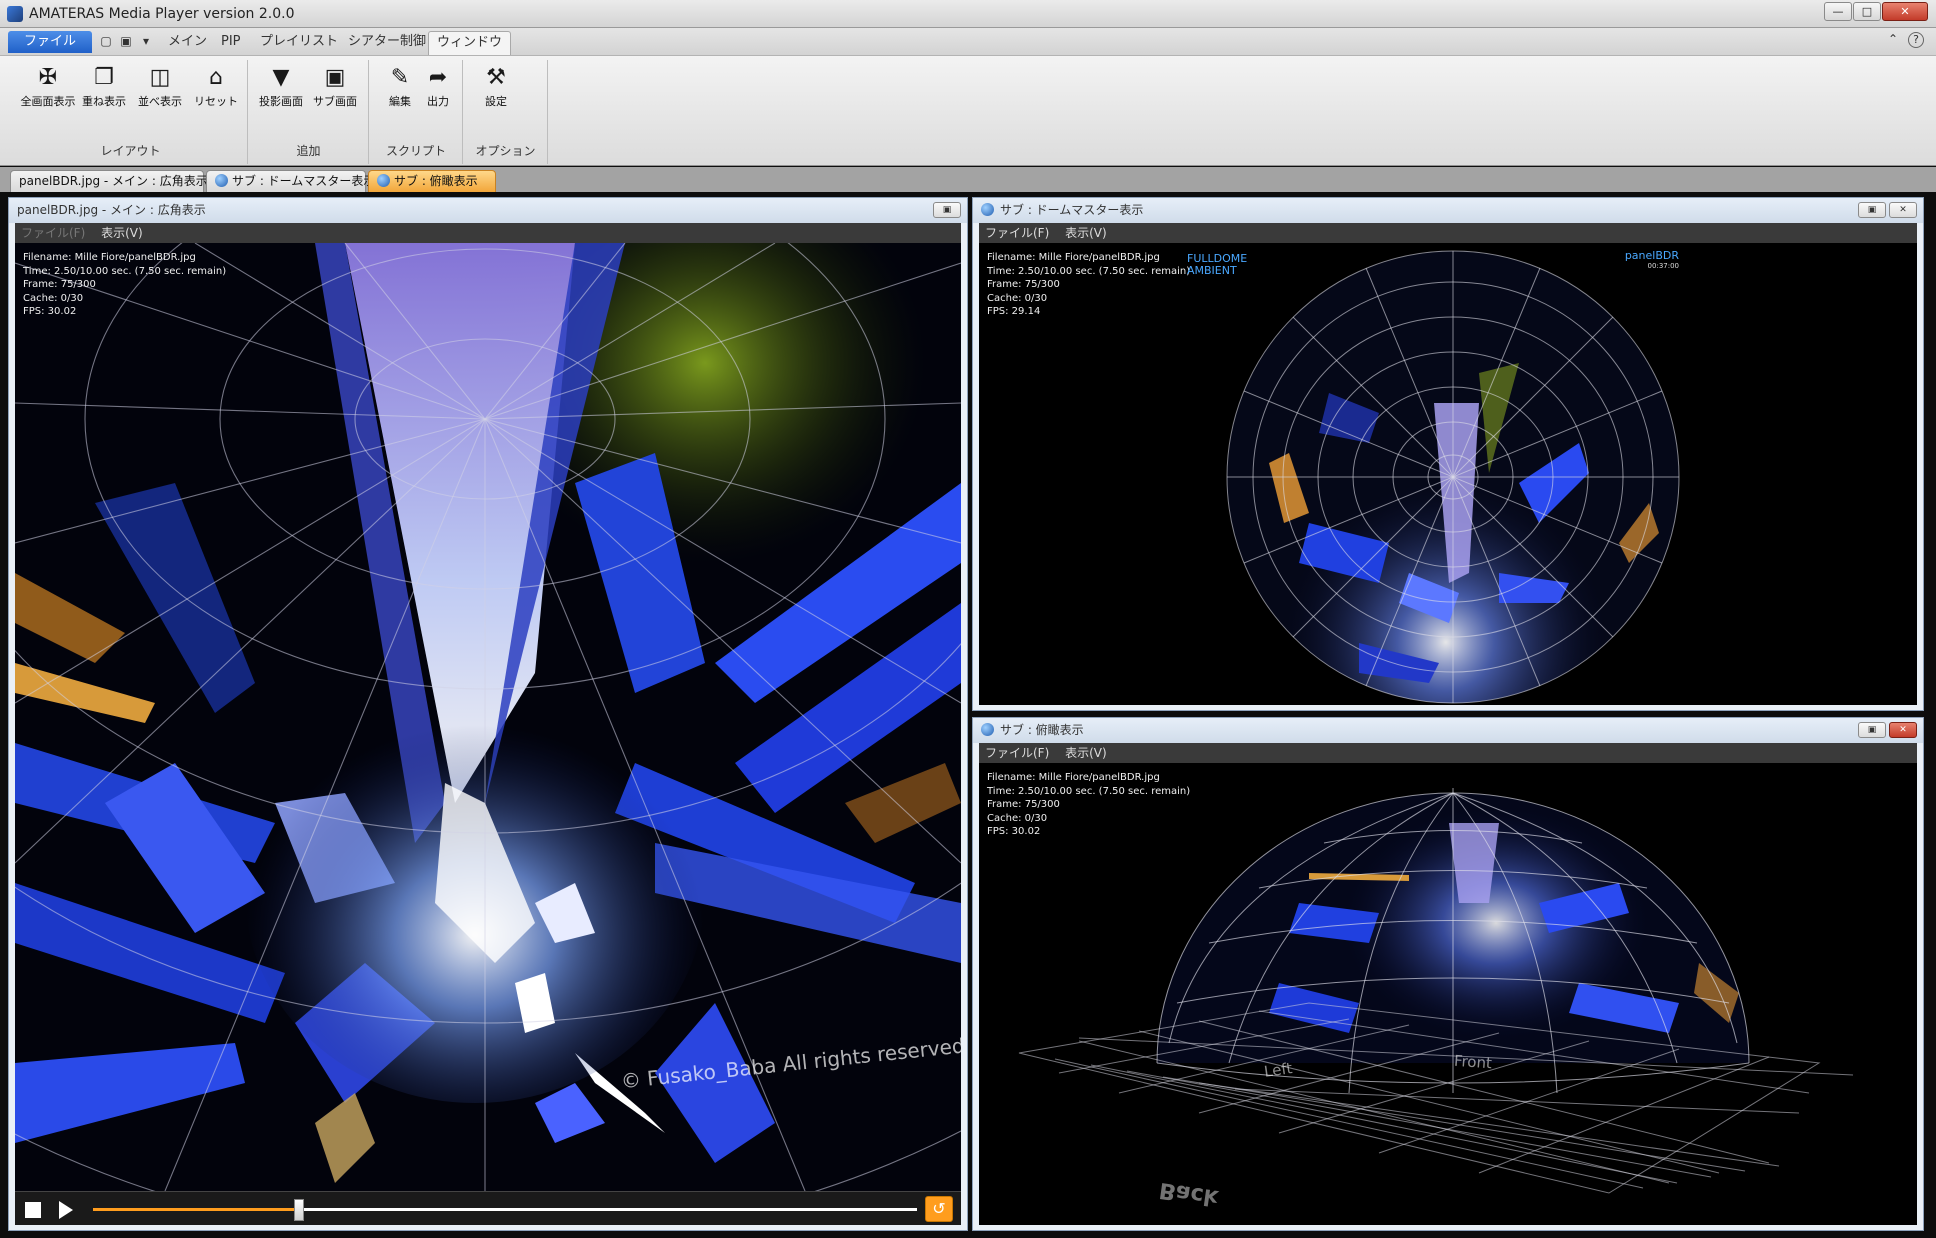 Image resolution: width=1936 pixels, height=1238 pixels. I want to click on main-panel-menubar: ファイル(F) 表示(V), so click(488, 233).